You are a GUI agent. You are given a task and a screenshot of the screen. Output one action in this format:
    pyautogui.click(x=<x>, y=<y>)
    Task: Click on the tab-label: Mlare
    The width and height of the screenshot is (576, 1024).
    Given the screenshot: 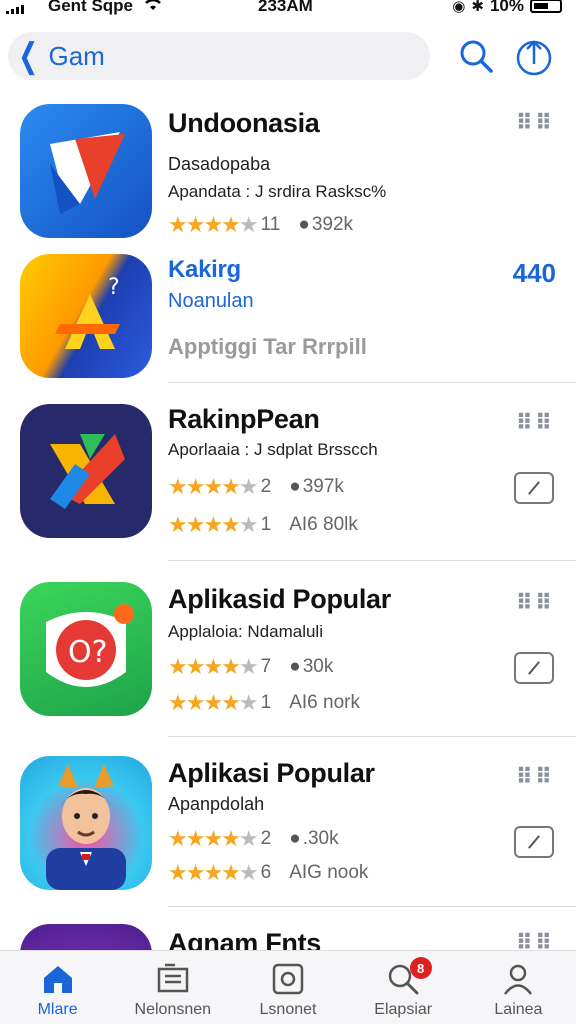 What is the action you would take?
    pyautogui.click(x=57, y=1009)
    